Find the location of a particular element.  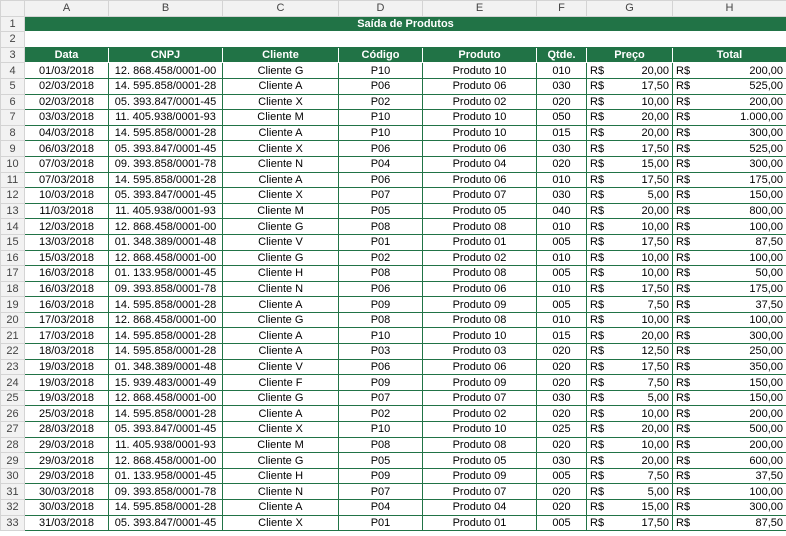

cell-cliente: Cliente H is located at coordinates (280, 476).